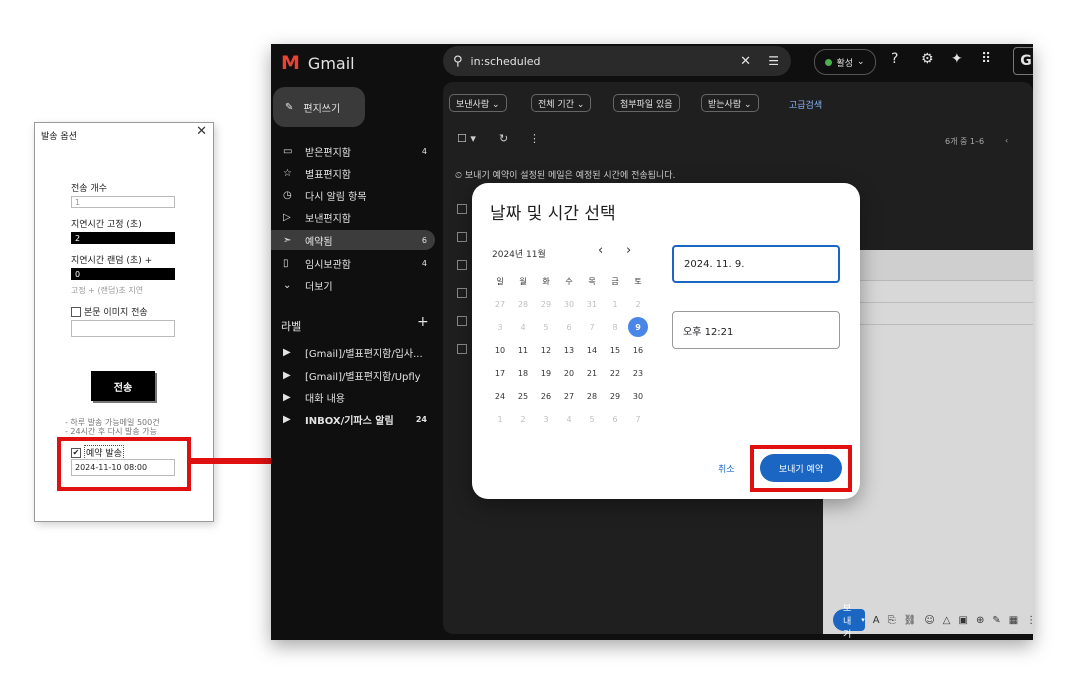  Describe the element at coordinates (745, 61) in the screenshot. I see `clear-search-icon: ✕` at that location.